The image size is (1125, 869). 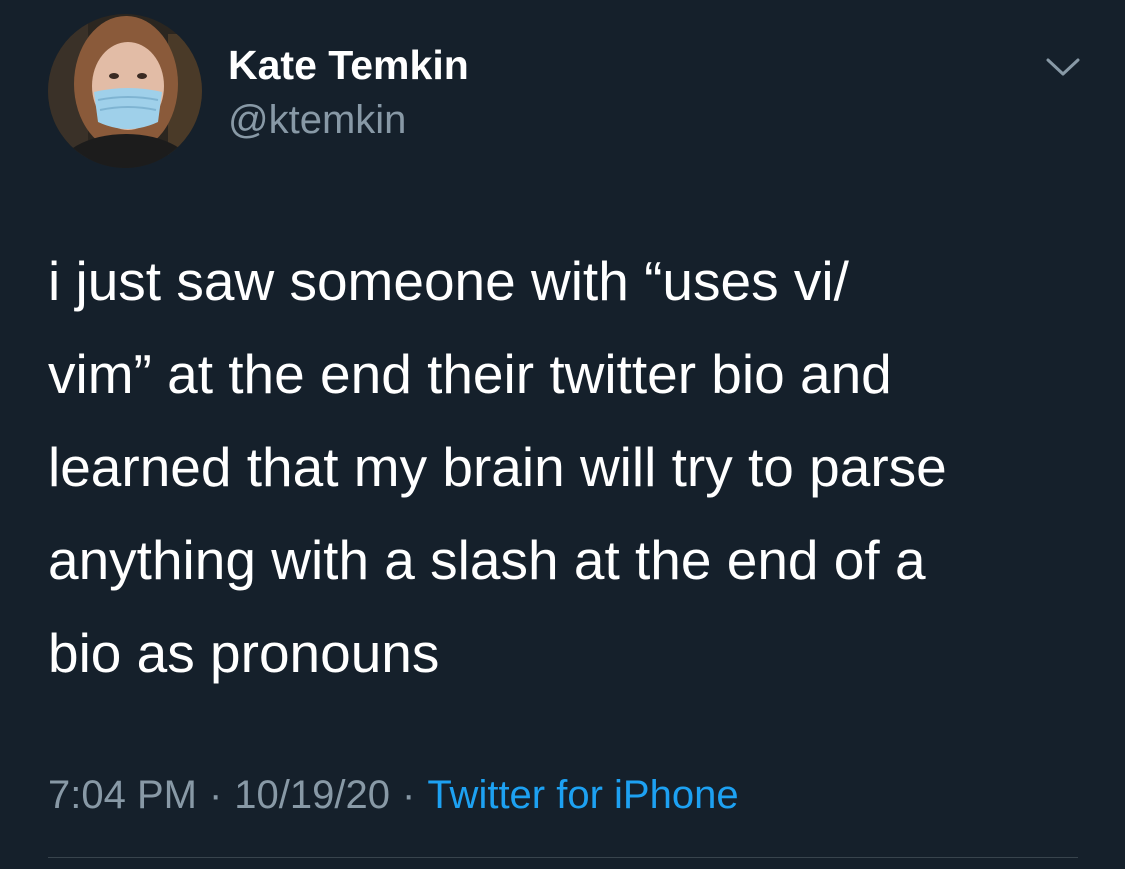 I want to click on avatar, so click(x=125, y=91).